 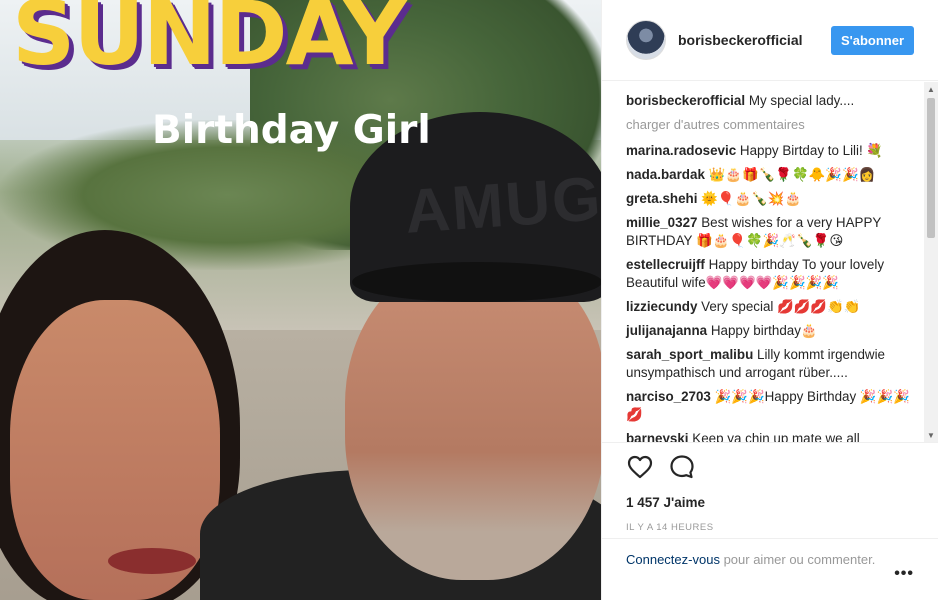 I want to click on more-options-icon: •••, so click(x=904, y=574).